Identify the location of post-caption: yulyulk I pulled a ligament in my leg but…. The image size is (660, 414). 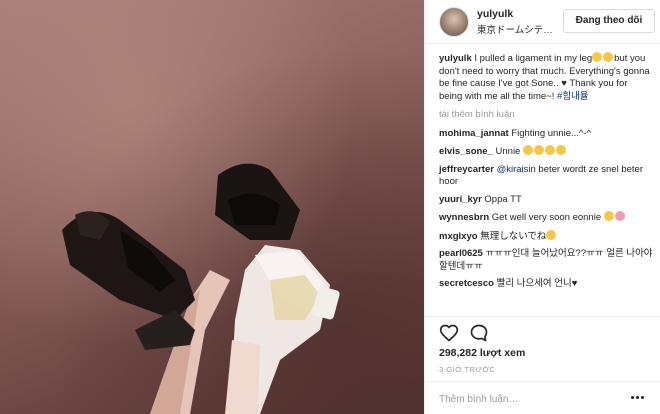
(546, 77).